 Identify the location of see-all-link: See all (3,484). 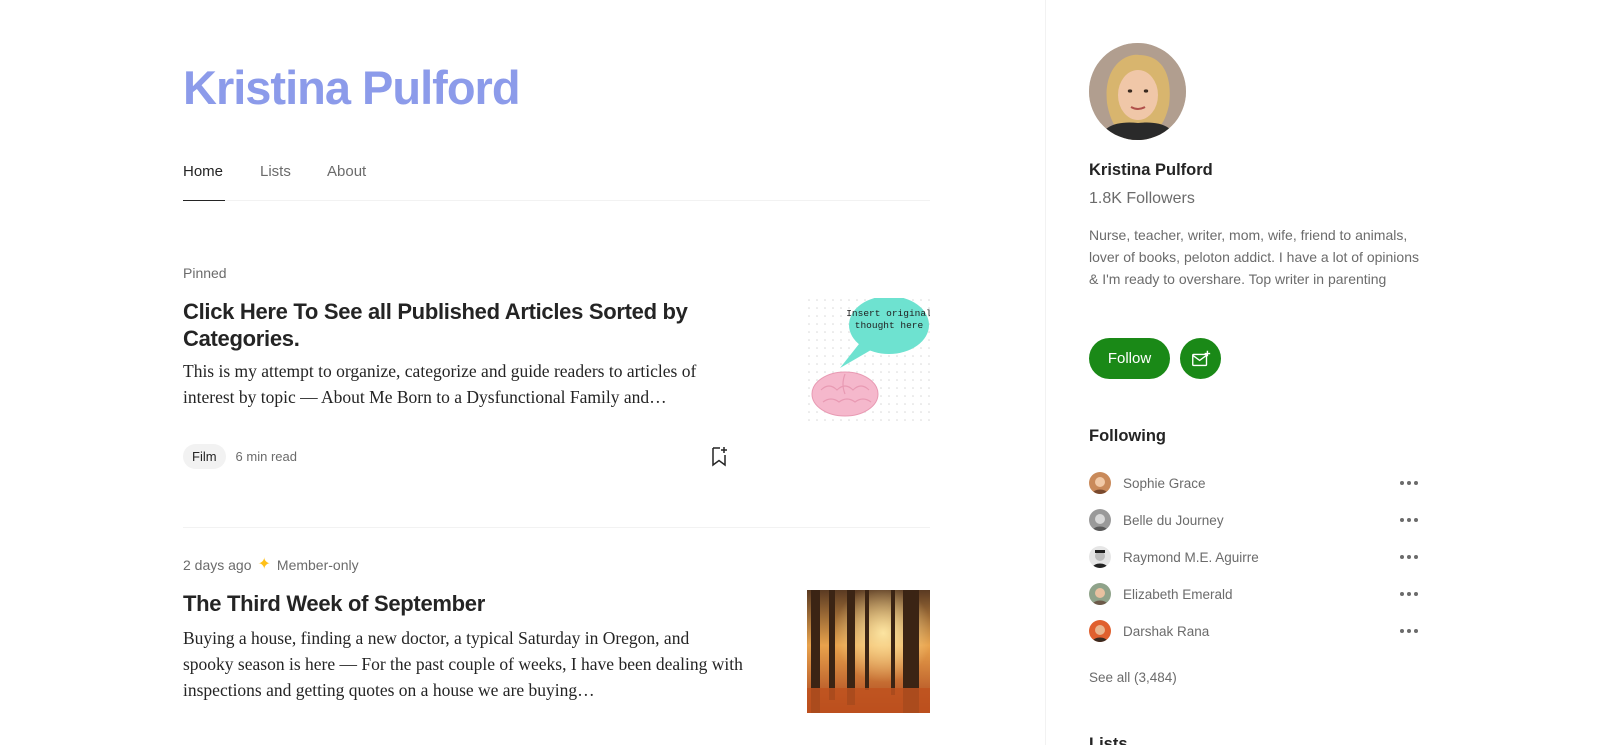
(1133, 677).